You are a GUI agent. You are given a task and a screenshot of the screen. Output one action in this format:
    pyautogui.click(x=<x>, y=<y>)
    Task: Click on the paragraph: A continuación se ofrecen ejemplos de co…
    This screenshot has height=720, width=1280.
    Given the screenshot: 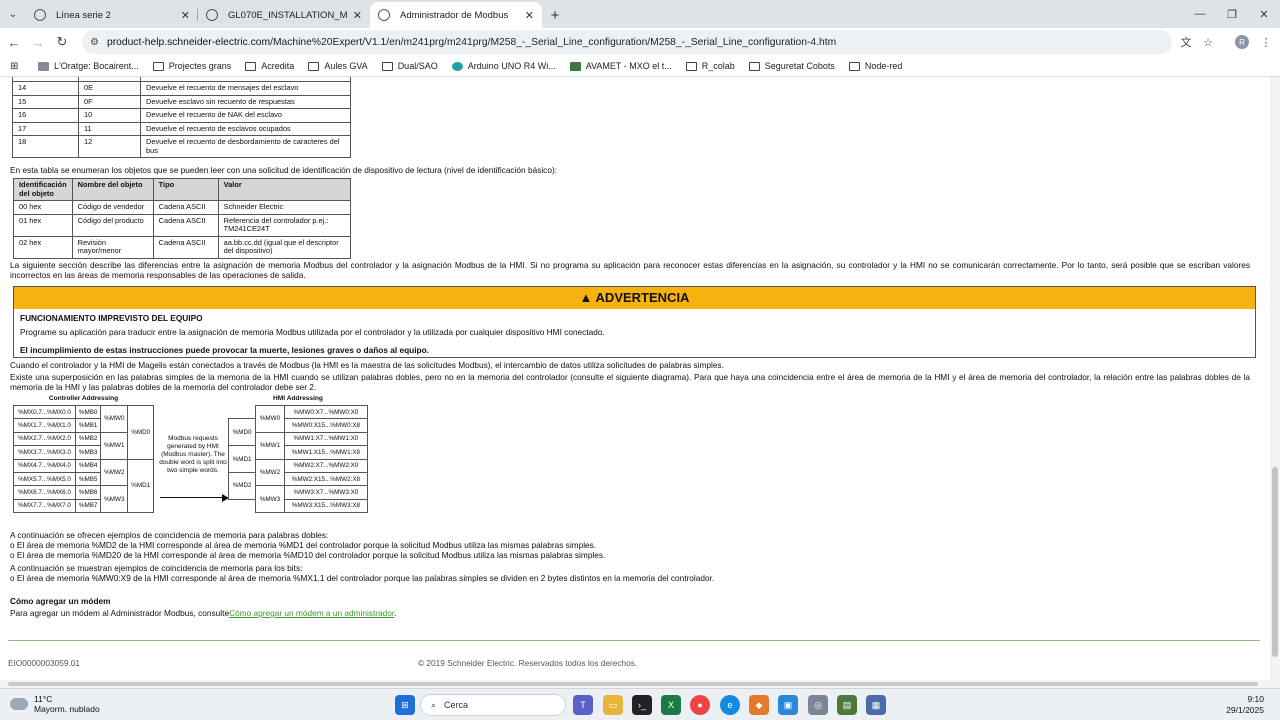 What is the action you would take?
    pyautogui.click(x=169, y=535)
    